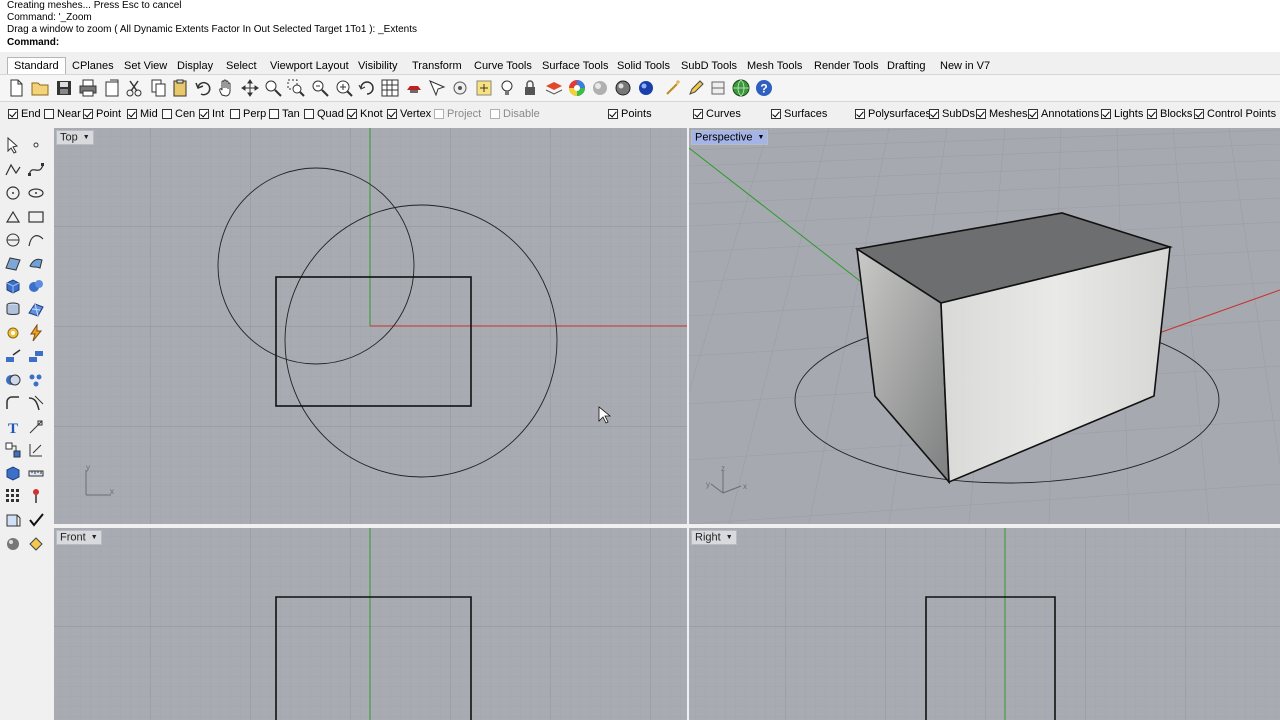 The width and height of the screenshot is (1280, 720). What do you see at coordinates (36, 427) in the screenshot?
I see `dimension-icon` at bounding box center [36, 427].